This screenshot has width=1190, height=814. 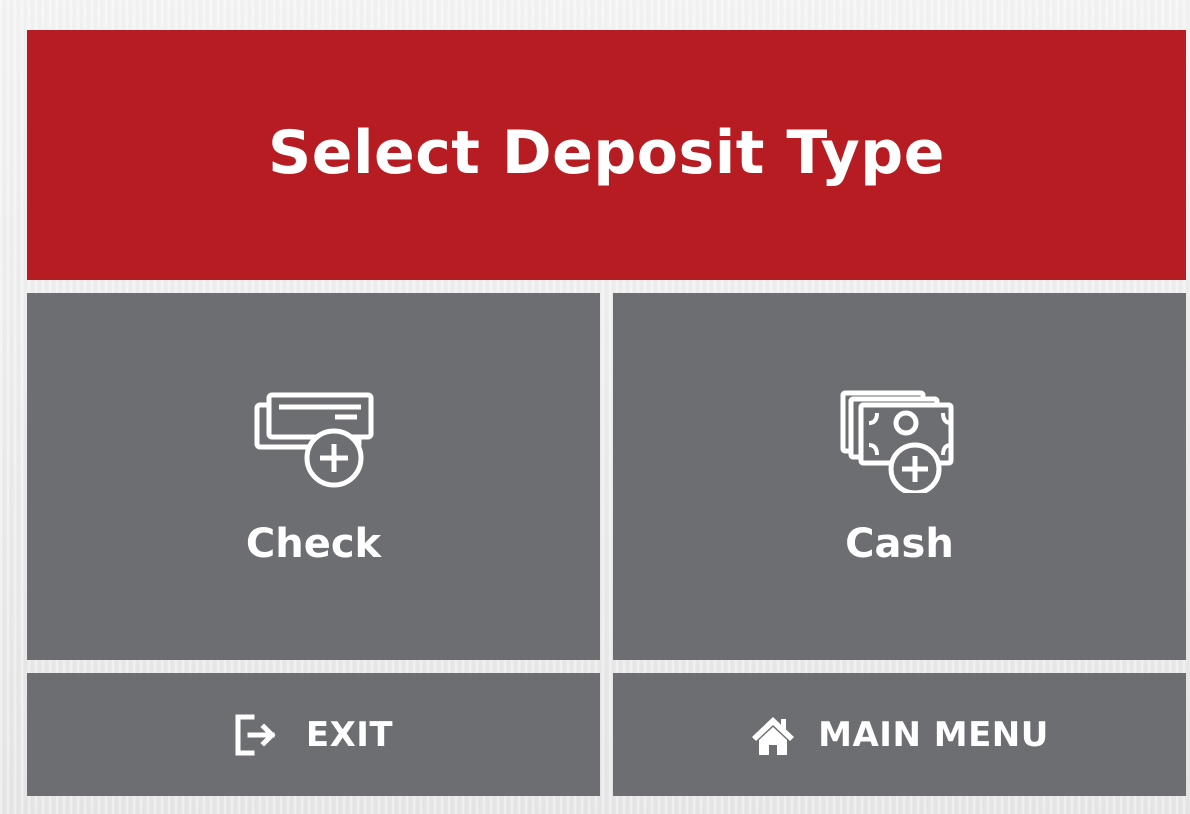 What do you see at coordinates (773, 735) in the screenshot?
I see `home-icon` at bounding box center [773, 735].